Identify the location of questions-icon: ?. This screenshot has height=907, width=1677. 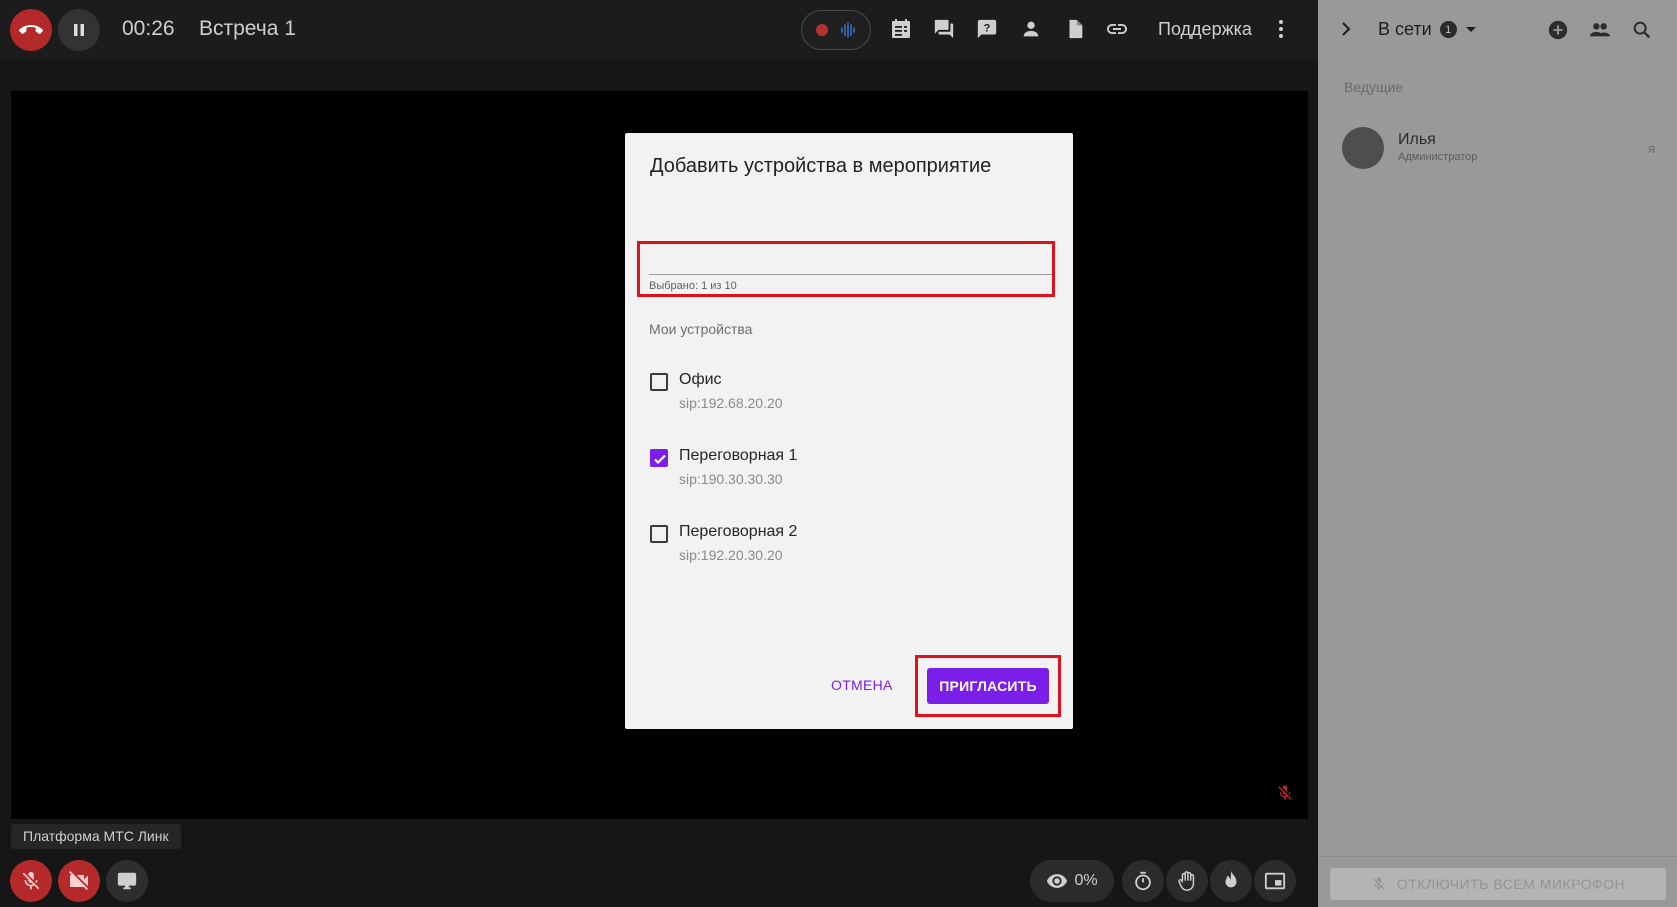
(987, 29).